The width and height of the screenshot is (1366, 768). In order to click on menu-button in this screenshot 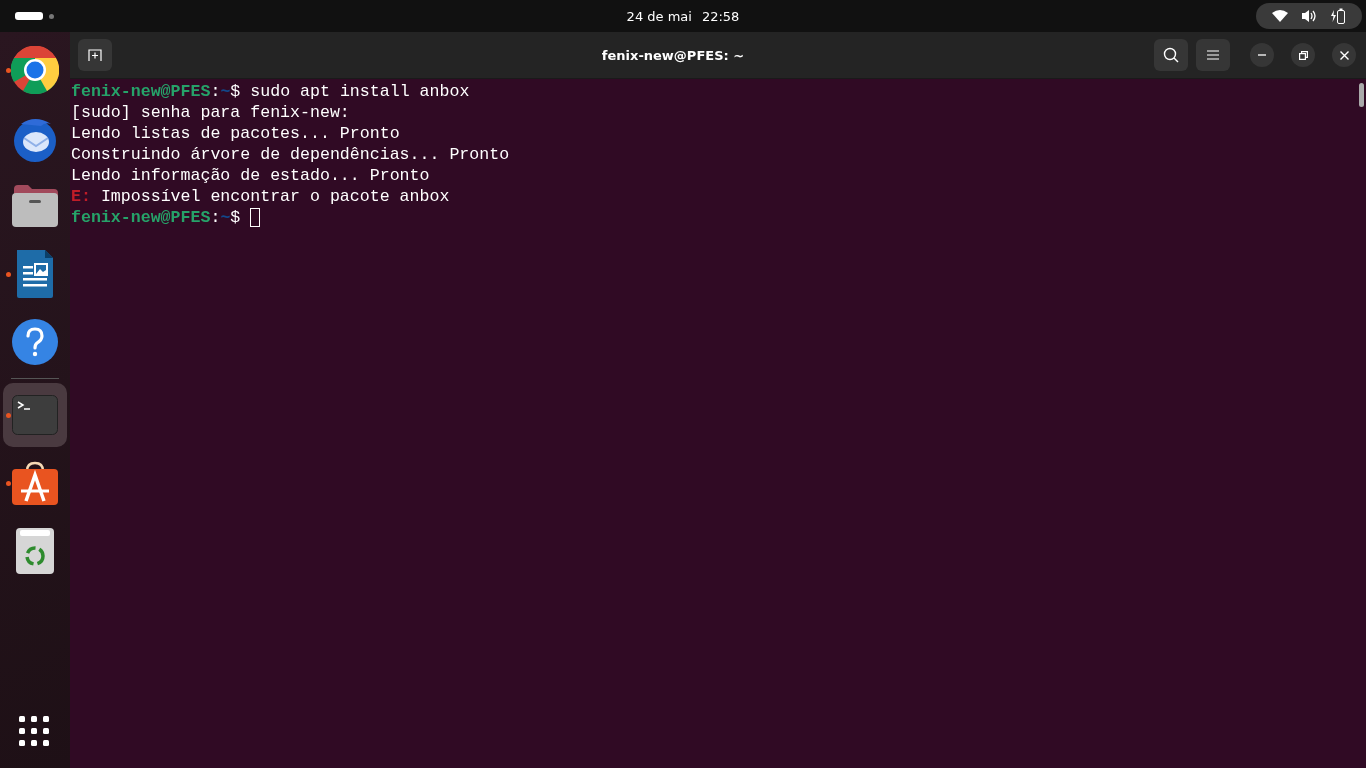, I will do `click(1213, 55)`.